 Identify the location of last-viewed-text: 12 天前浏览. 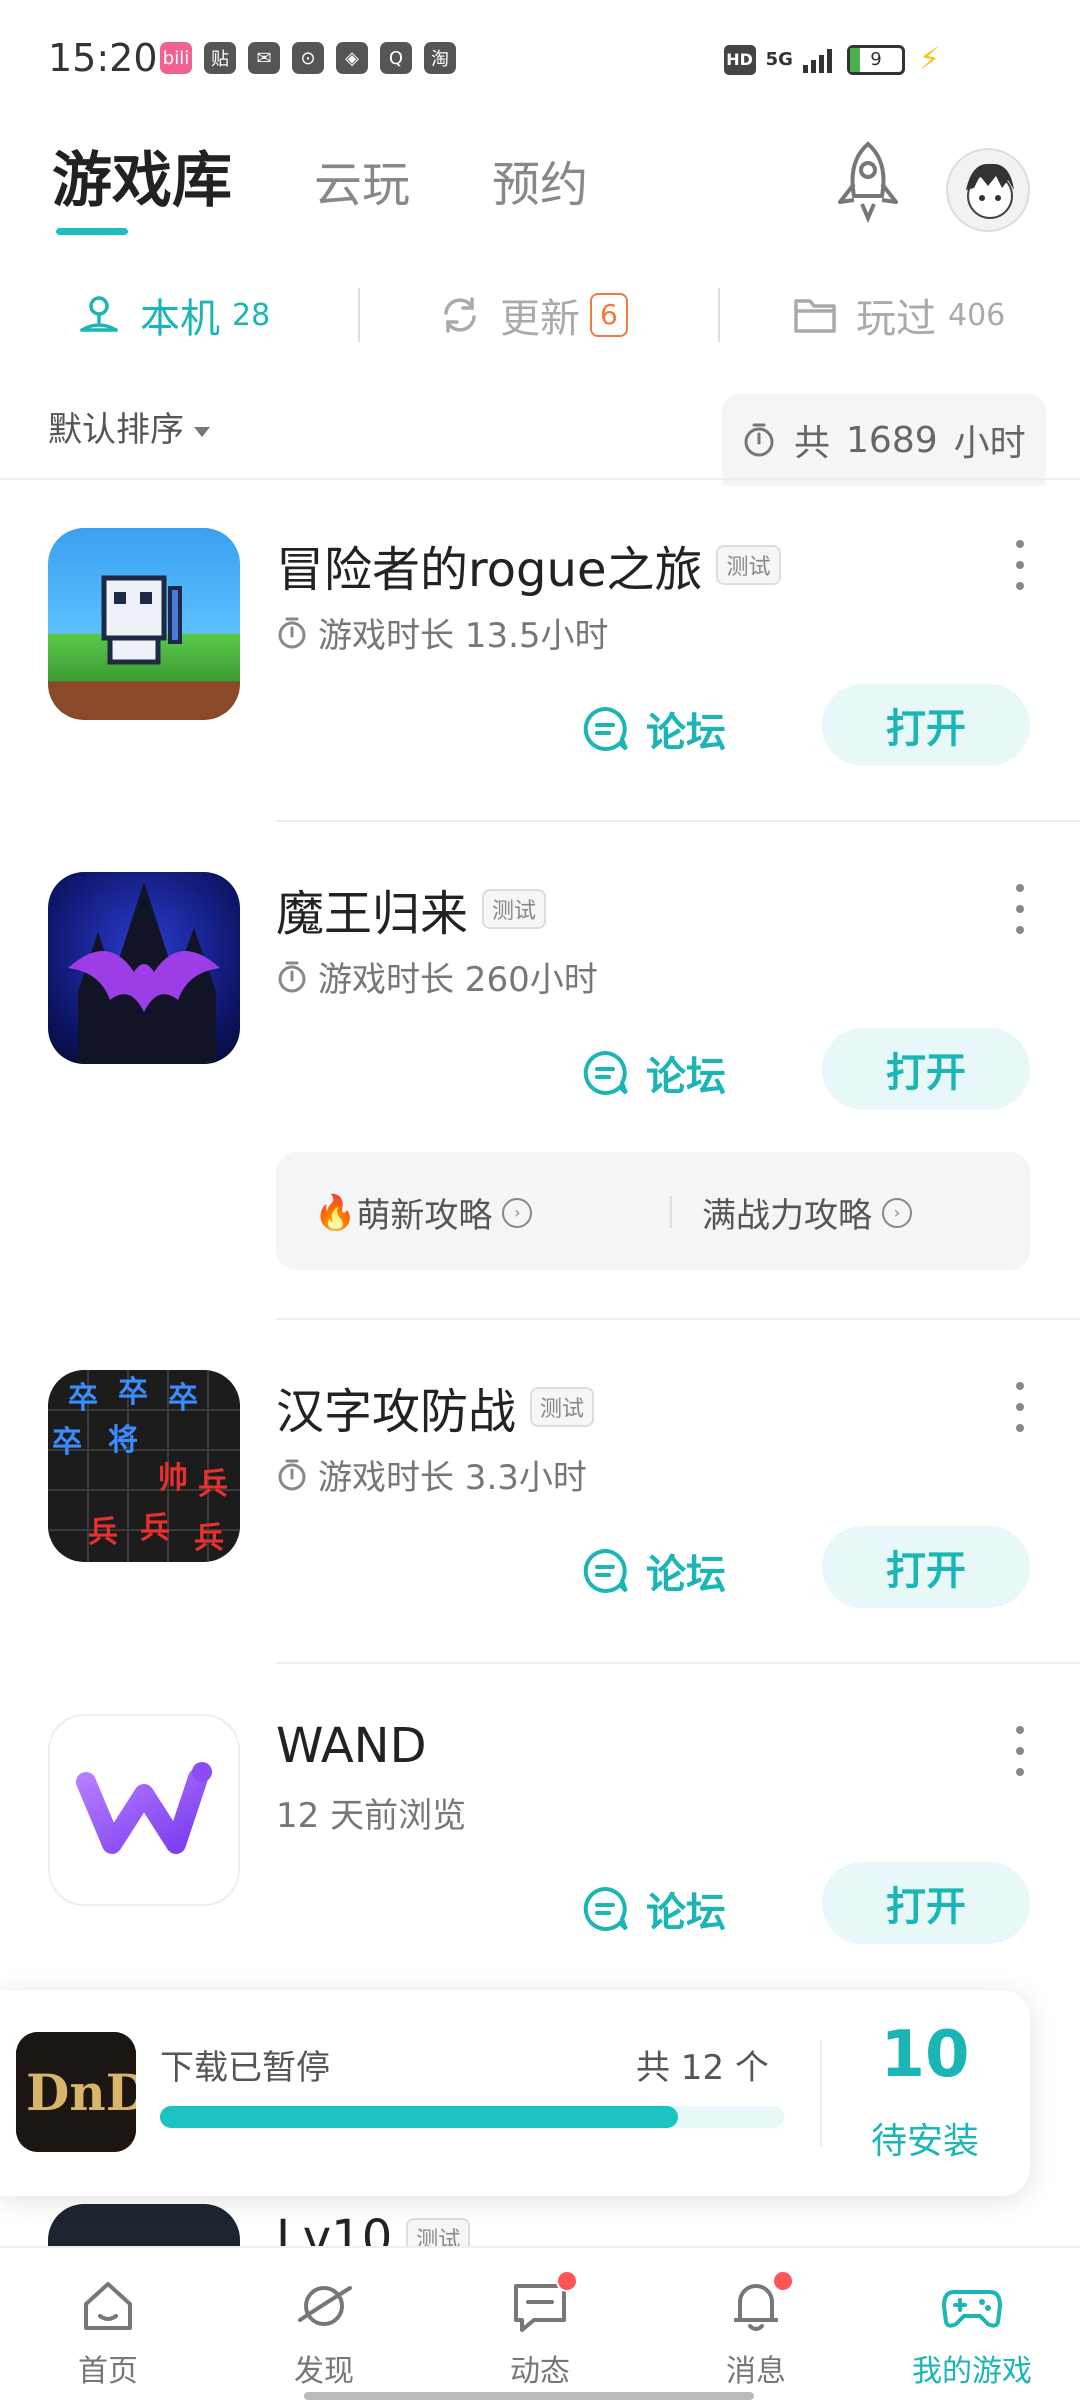
(371, 1816).